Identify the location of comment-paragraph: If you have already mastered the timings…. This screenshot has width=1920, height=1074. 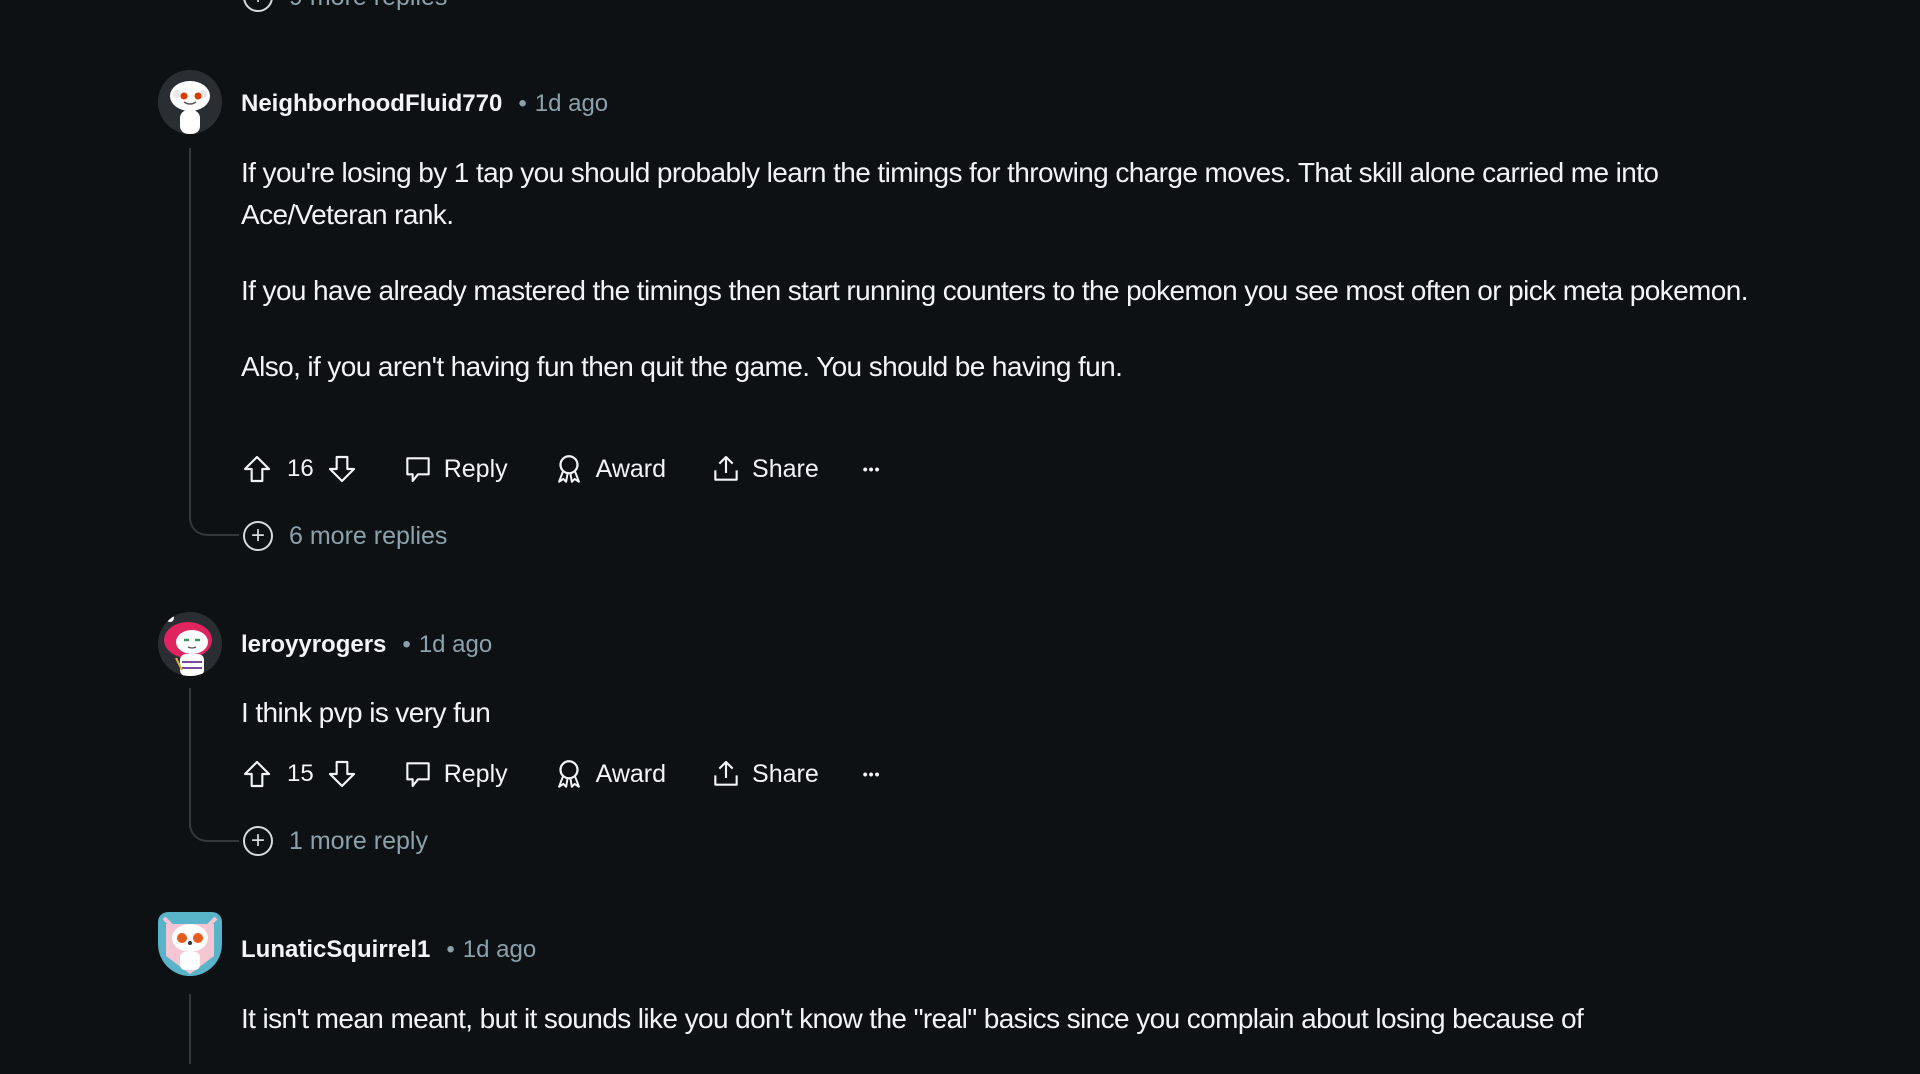
(995, 290).